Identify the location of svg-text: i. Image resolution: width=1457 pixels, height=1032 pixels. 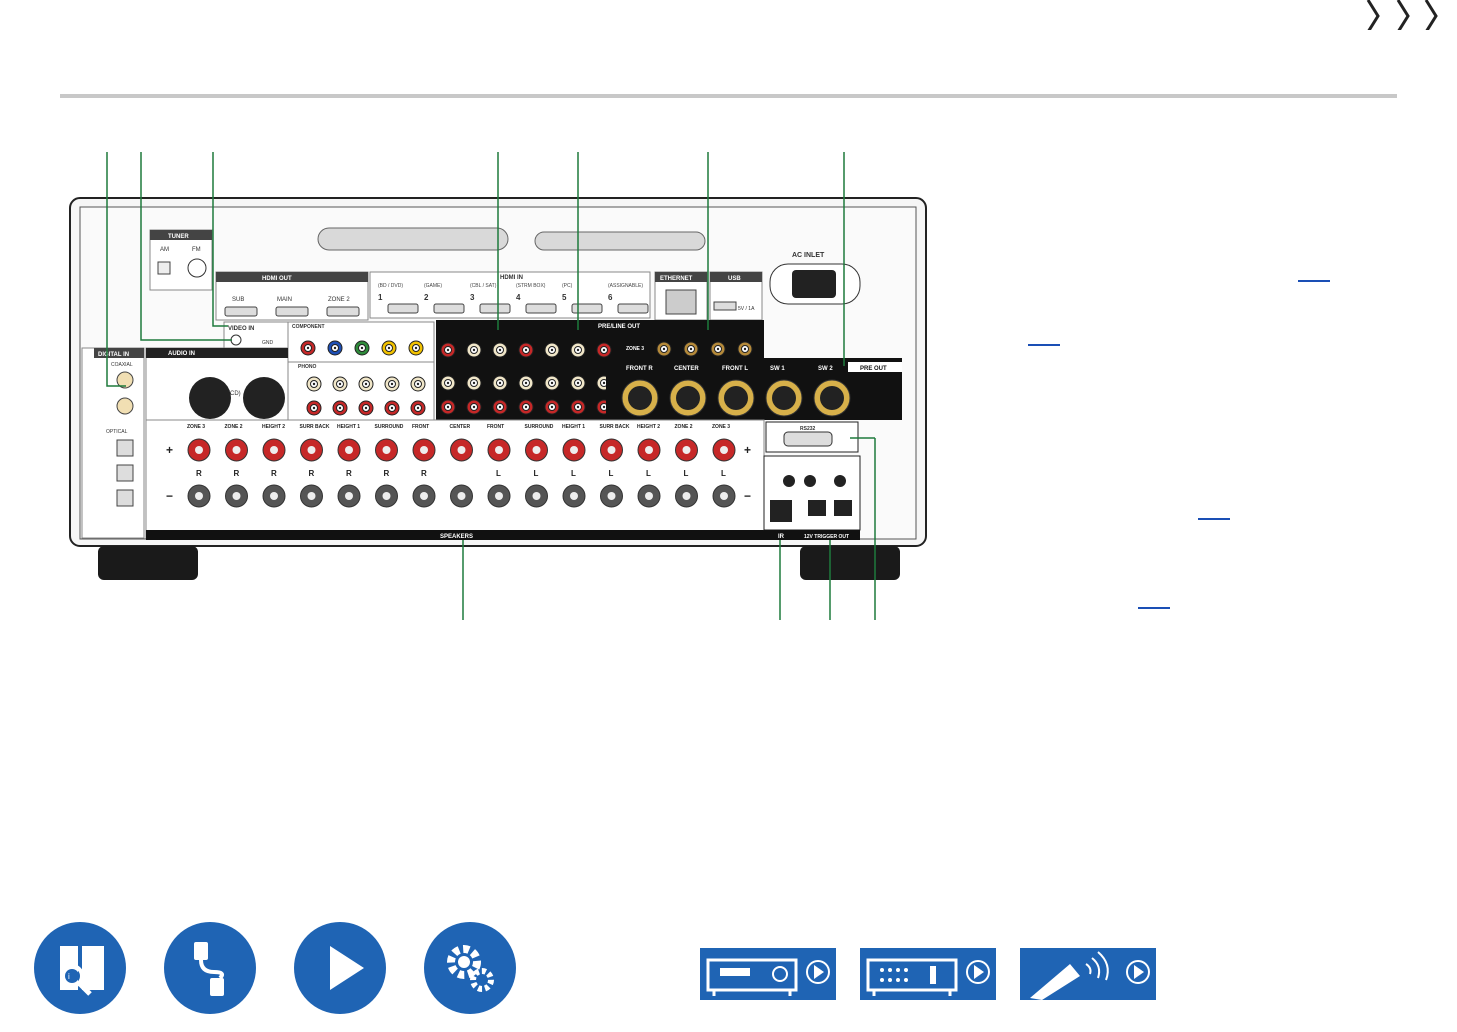
(69, 976).